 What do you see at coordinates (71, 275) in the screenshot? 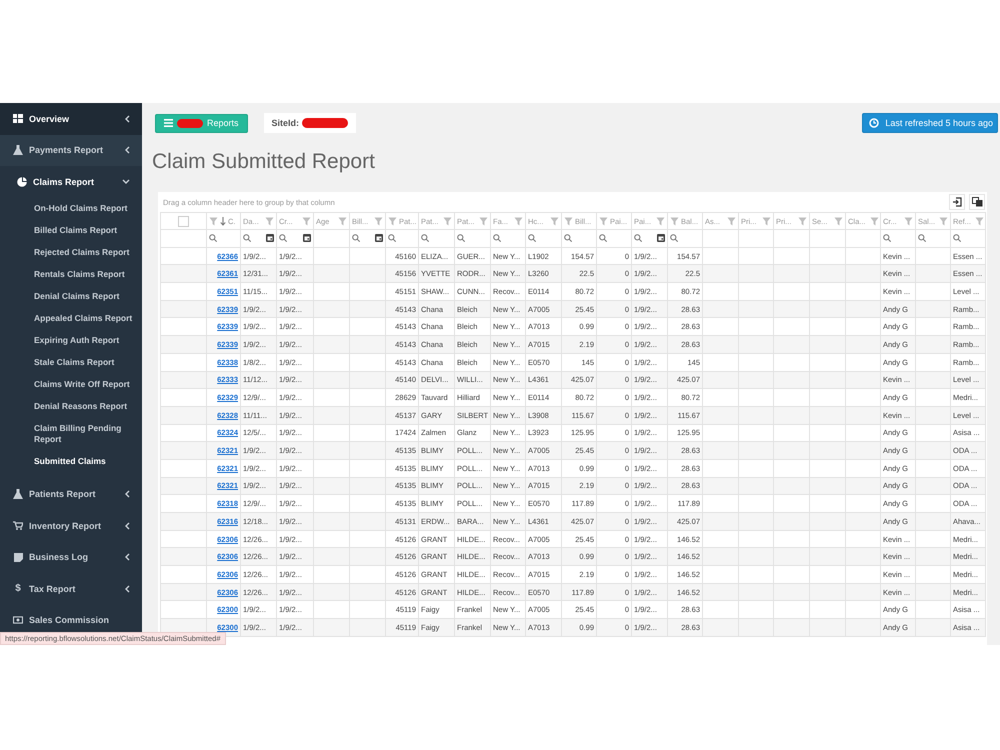
I see `sidebar-subitem: Rentals Claims Report` at bounding box center [71, 275].